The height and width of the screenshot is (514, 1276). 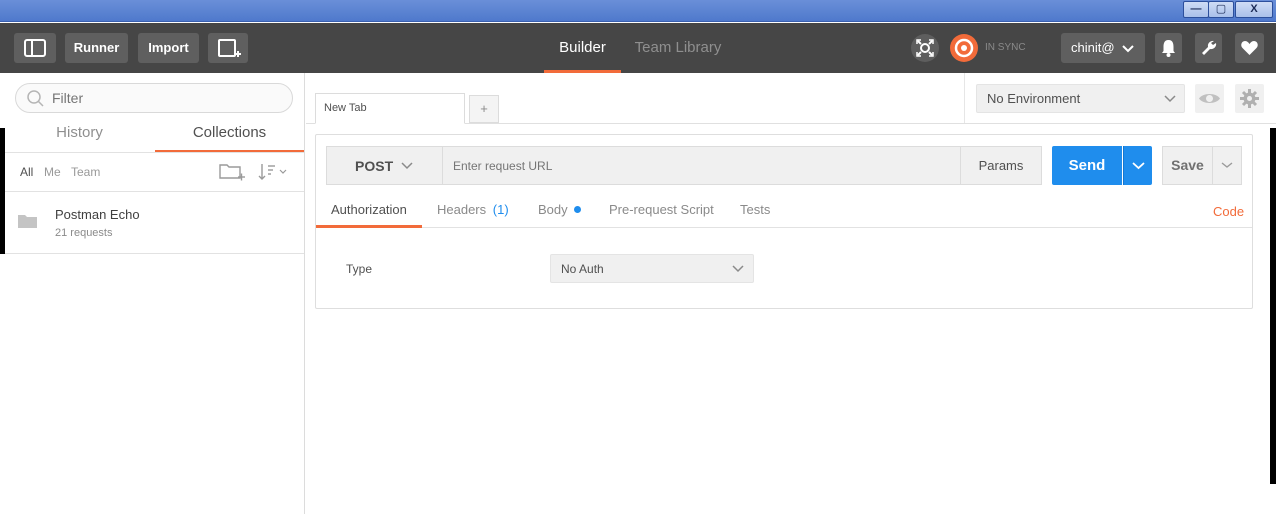 I want to click on interceptor-icon, so click(x=925, y=48).